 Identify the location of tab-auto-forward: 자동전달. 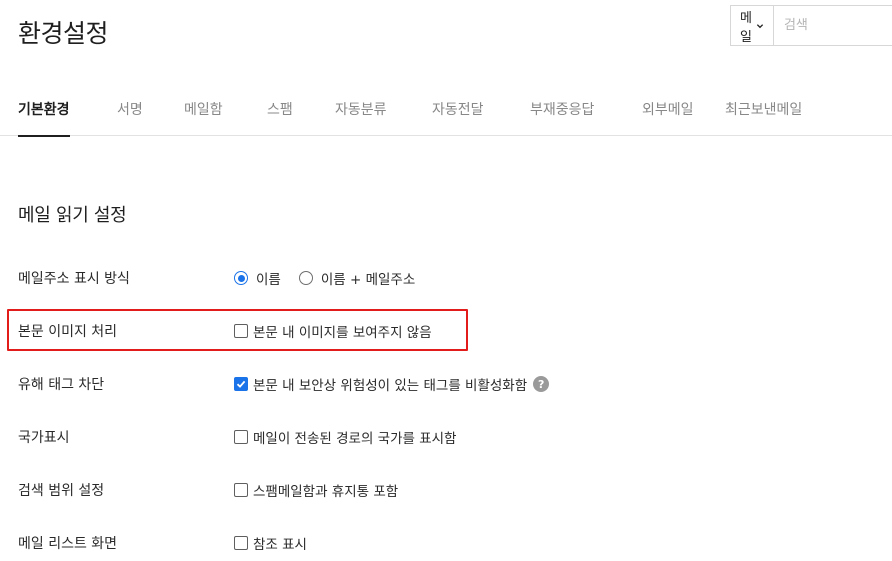
(458, 109).